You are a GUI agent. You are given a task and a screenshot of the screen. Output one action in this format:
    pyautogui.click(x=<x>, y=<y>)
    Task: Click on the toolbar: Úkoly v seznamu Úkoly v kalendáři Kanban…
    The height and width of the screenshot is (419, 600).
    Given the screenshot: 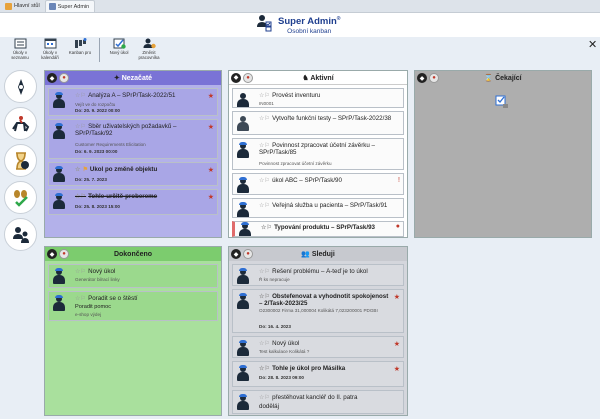 What is the action you would take?
    pyautogui.click(x=84, y=50)
    